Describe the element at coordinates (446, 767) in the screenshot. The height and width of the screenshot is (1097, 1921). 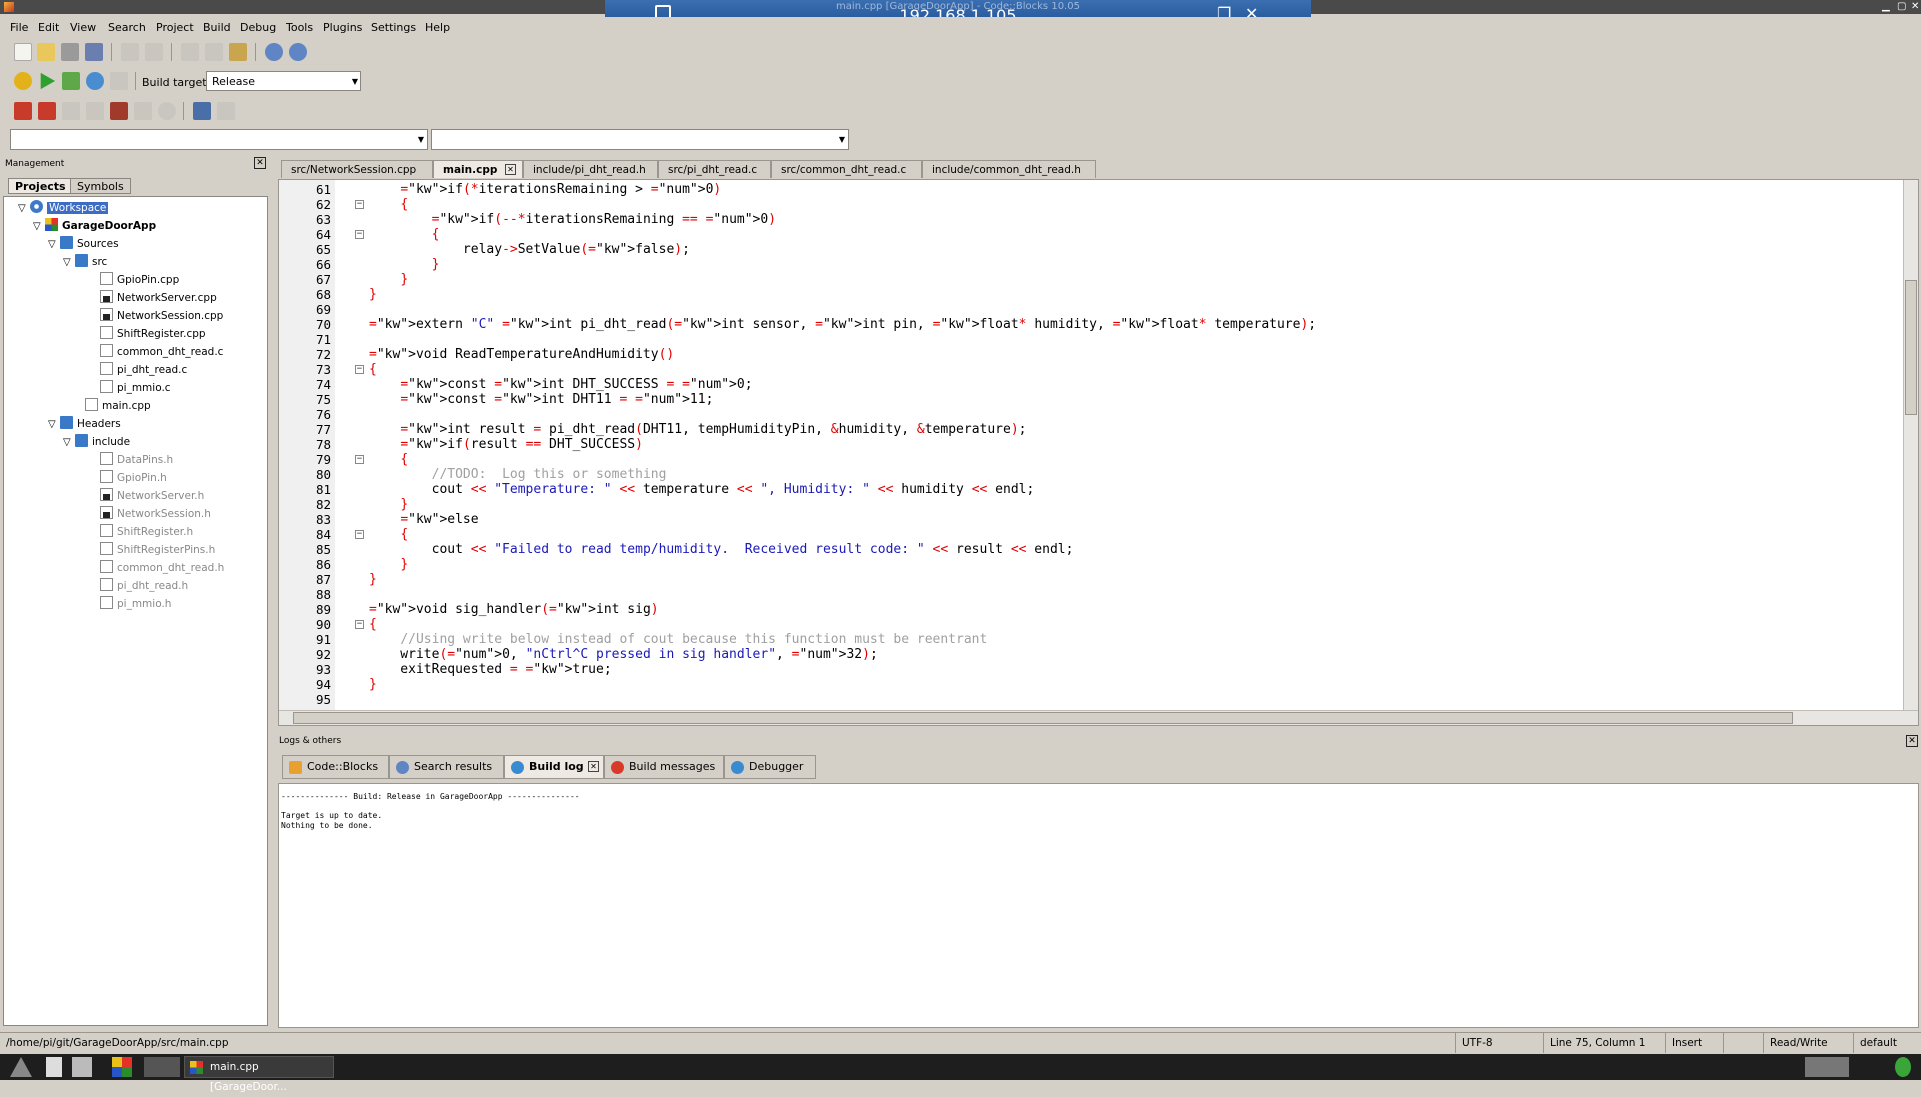
I see `tab-search-results: Search results` at that location.